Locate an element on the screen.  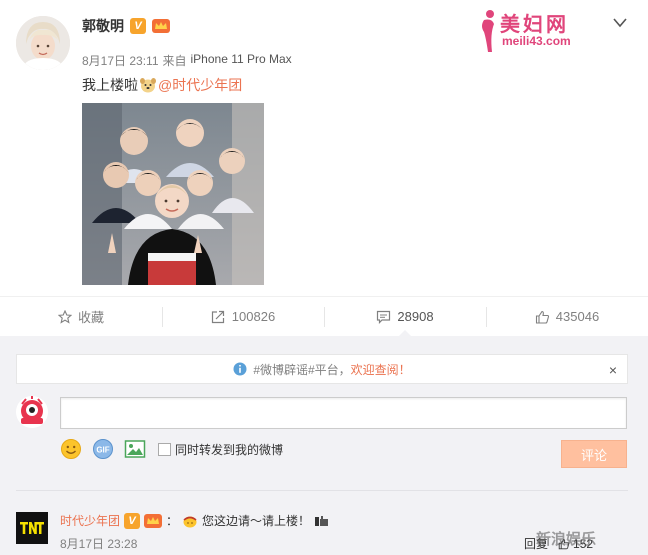
post-source: iPhone 11 Pro Max is located at coordinates (241, 59).